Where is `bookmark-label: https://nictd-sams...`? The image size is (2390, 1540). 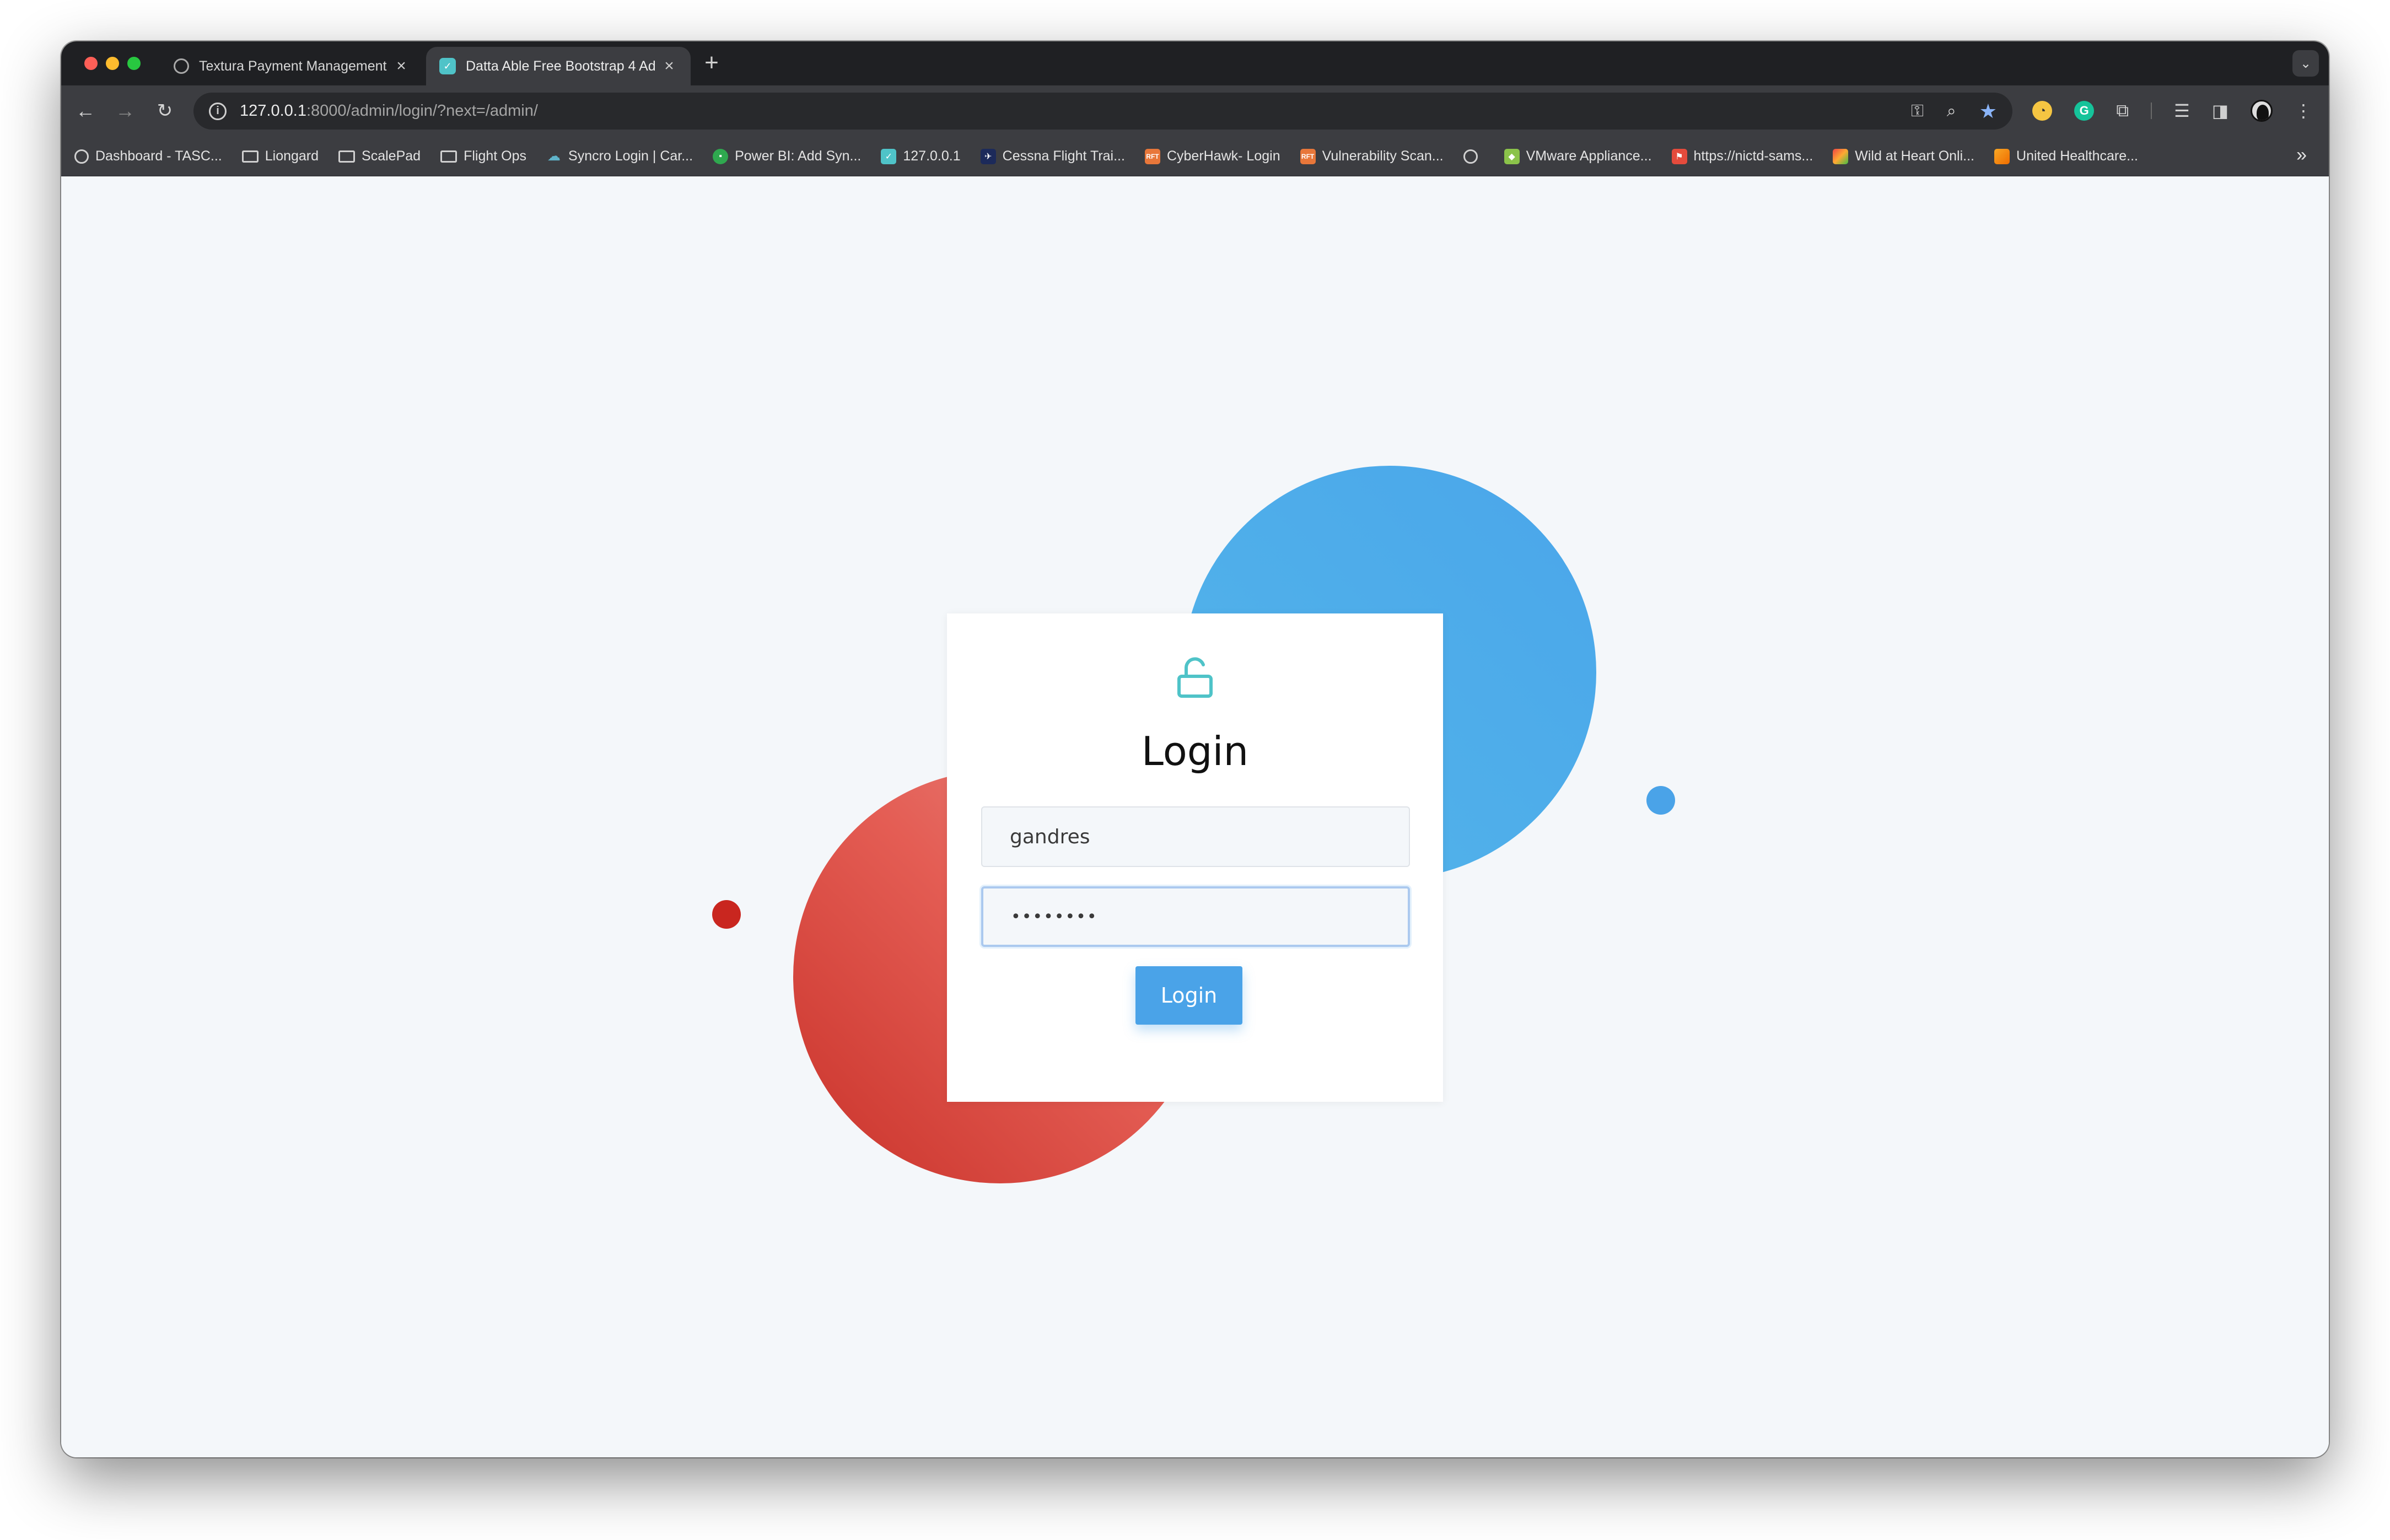
bookmark-label: https://nictd-sams... is located at coordinates (1753, 156).